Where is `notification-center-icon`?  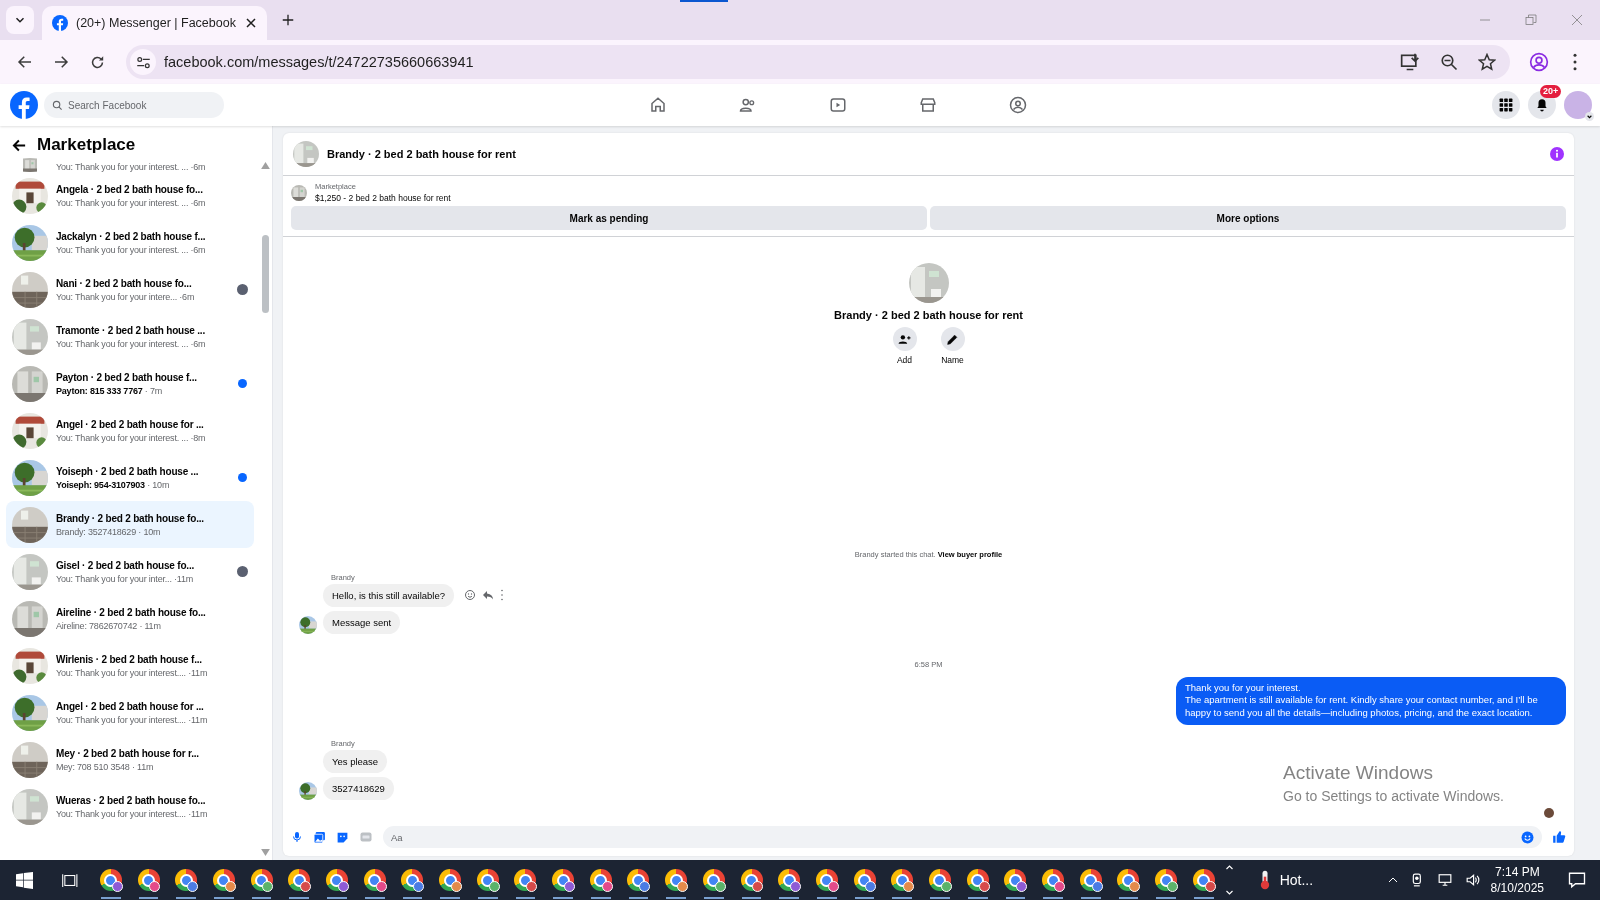
notification-center-icon is located at coordinates (1577, 880).